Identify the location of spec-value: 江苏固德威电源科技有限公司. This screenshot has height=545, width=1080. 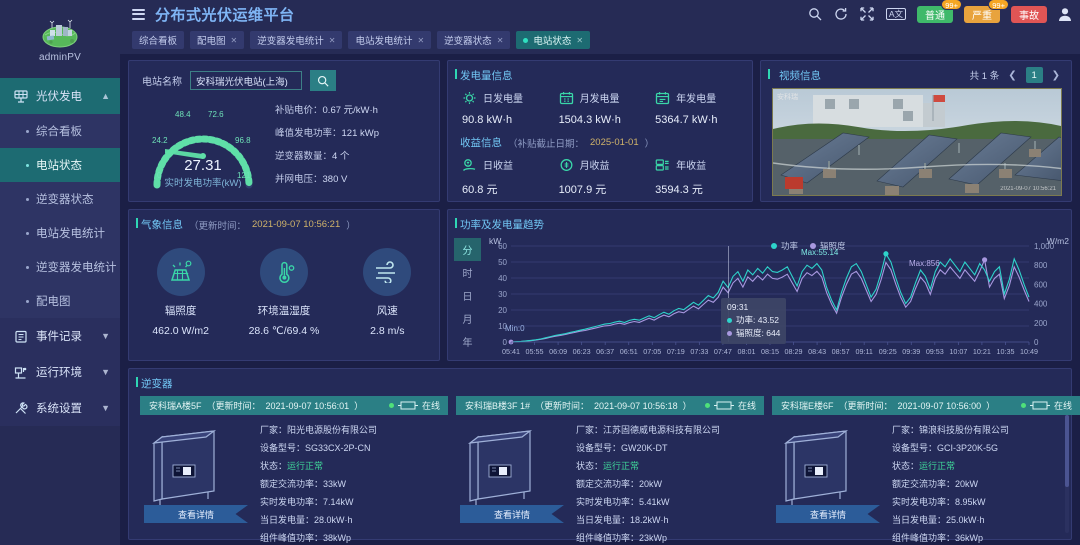
(662, 430).